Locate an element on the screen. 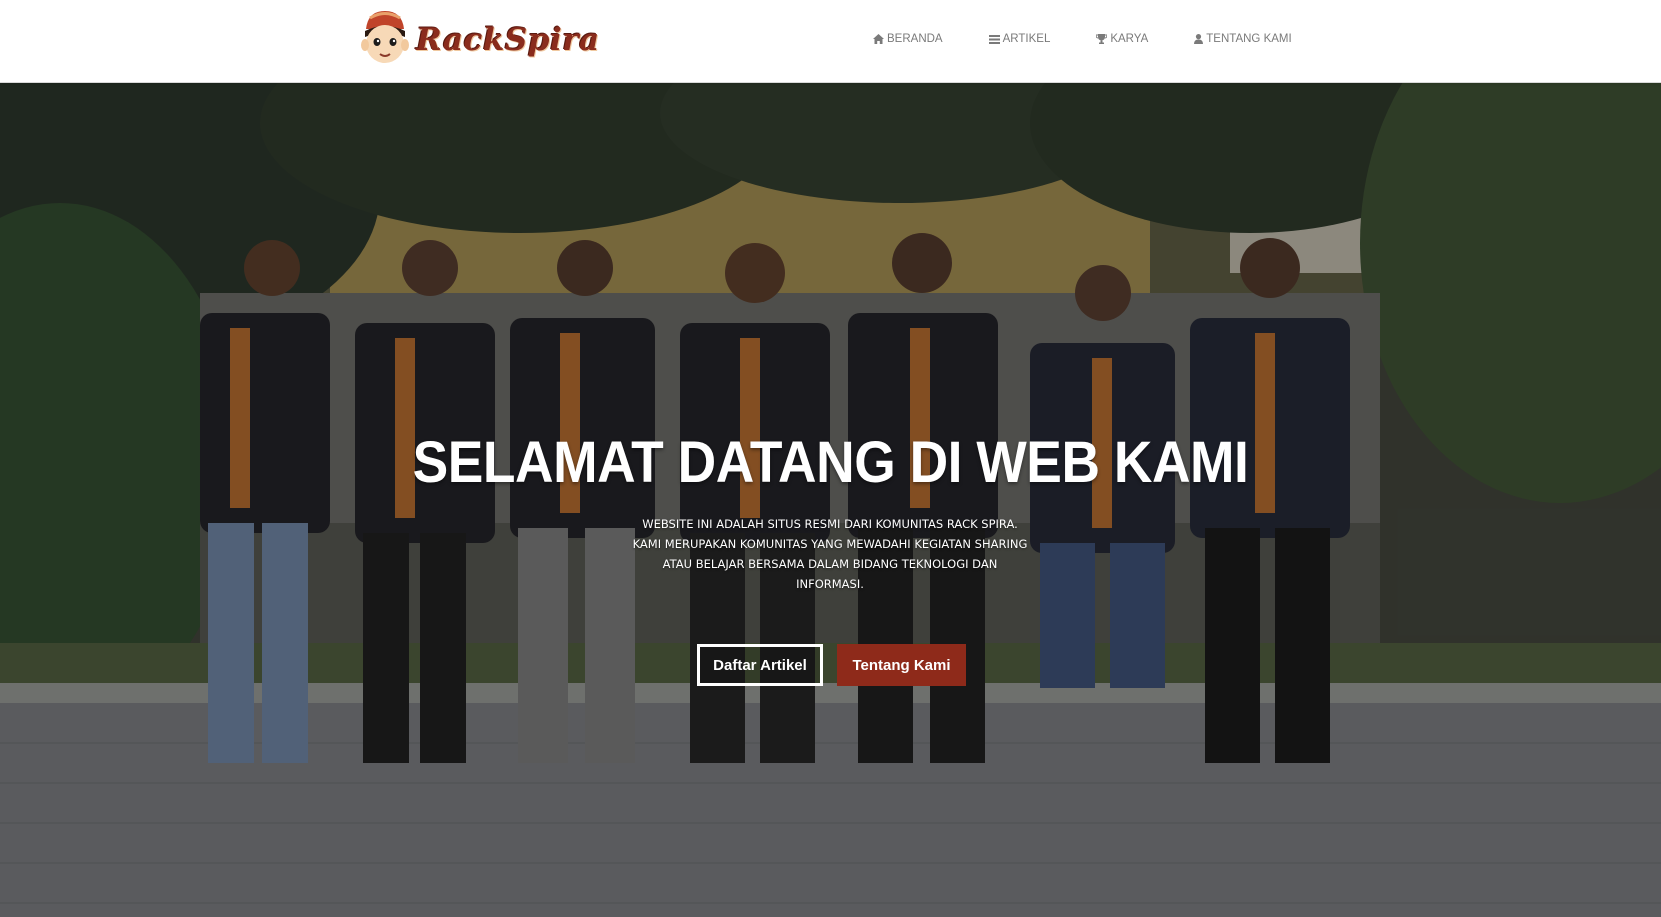  home-icon is located at coordinates (878, 39).